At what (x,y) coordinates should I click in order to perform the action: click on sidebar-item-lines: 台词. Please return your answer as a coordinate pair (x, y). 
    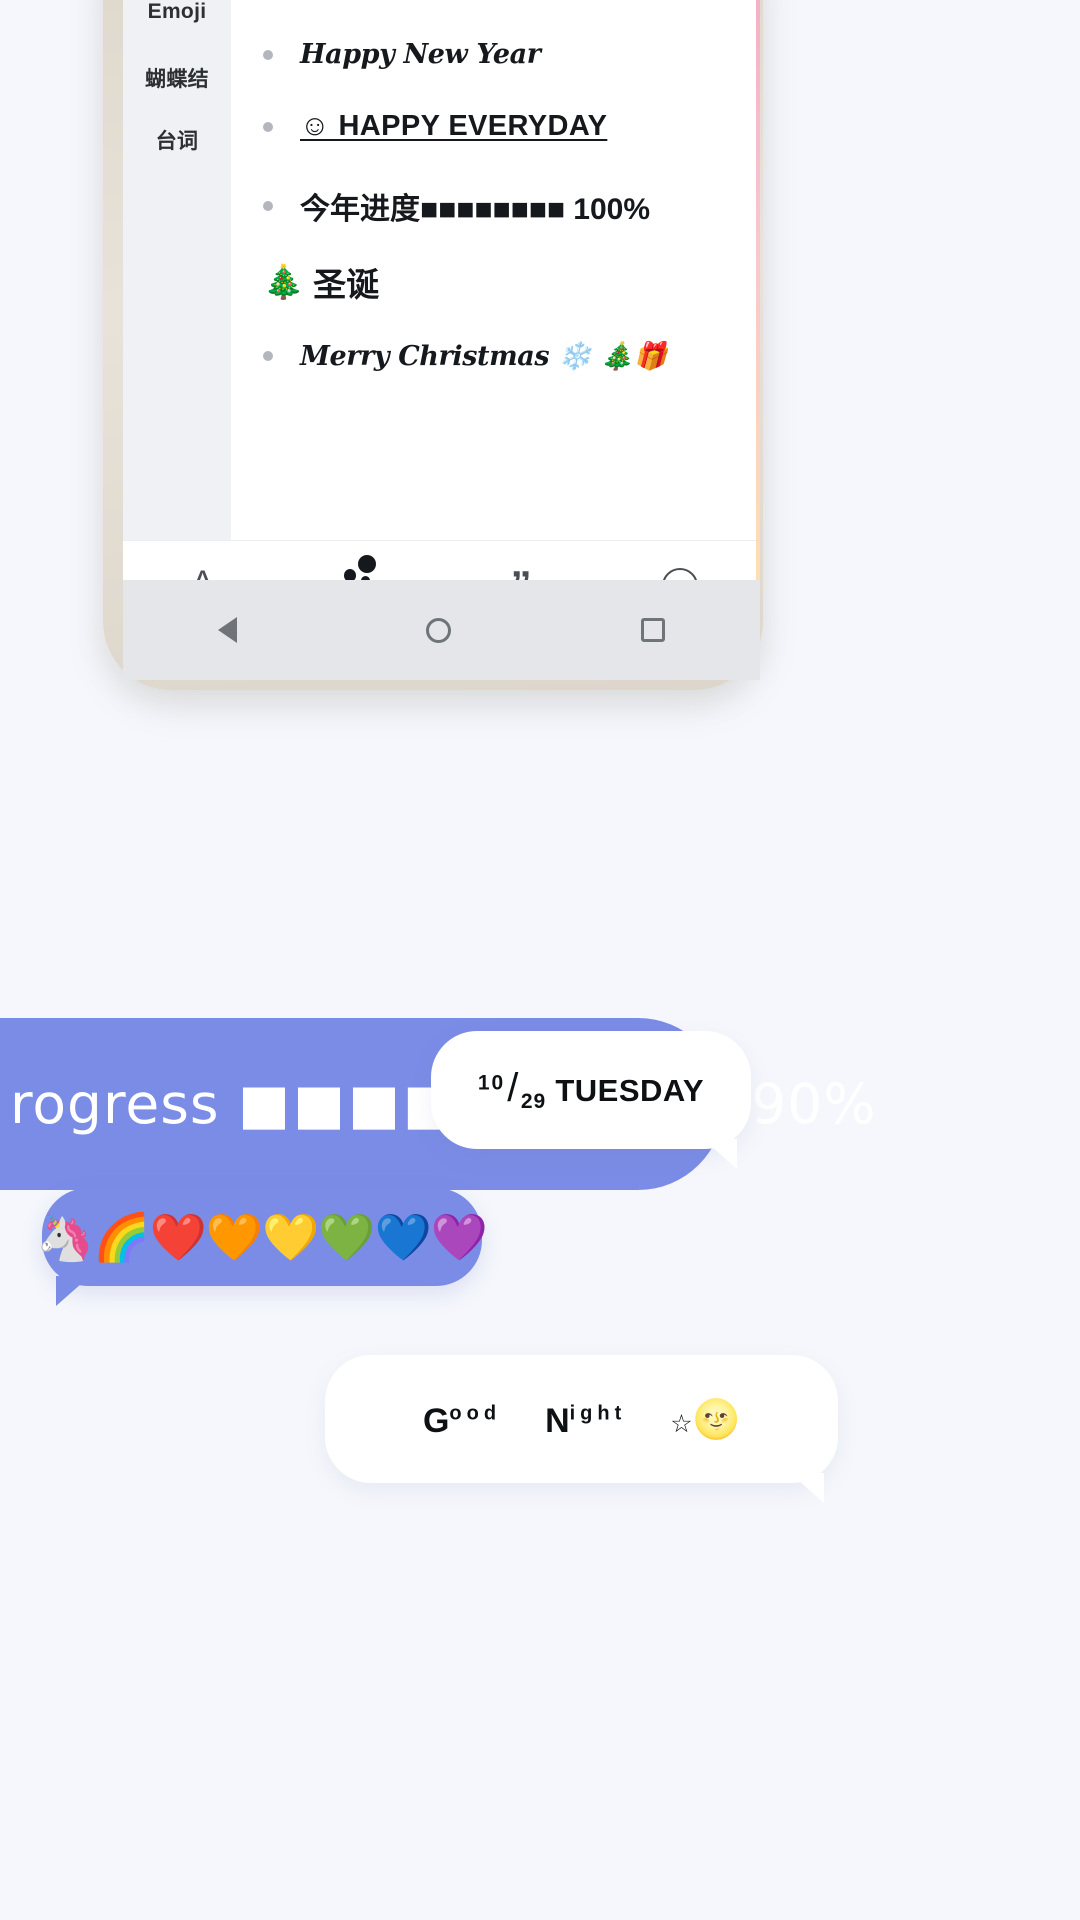
    Looking at the image, I should click on (177, 140).